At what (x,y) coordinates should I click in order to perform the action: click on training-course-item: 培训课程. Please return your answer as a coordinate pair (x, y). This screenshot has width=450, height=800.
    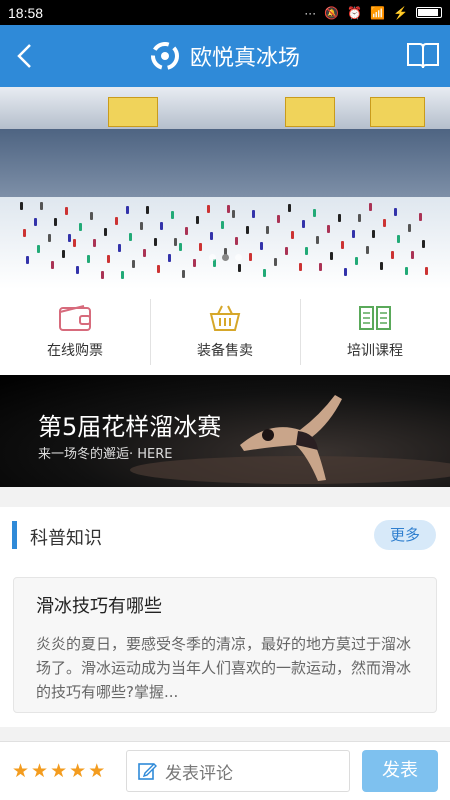
    Looking at the image, I should click on (375, 332).